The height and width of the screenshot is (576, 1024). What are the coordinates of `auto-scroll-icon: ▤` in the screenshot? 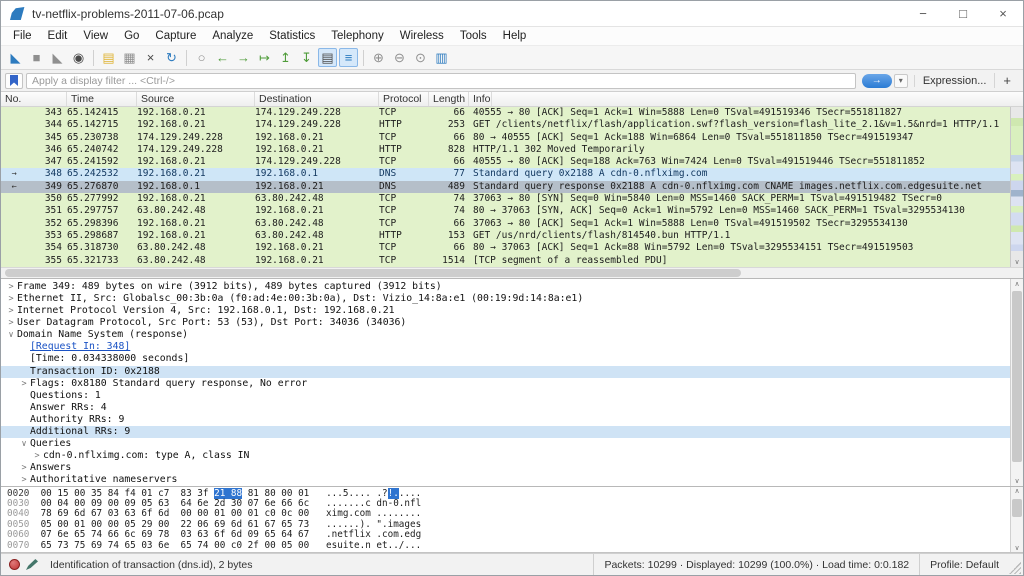 It's located at (327, 57).